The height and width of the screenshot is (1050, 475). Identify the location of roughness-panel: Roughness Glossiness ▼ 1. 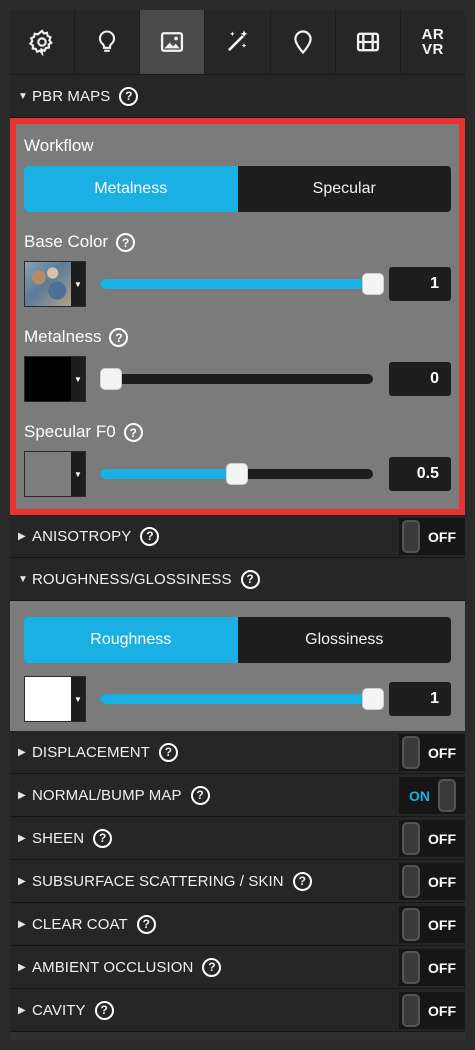
(237, 666).